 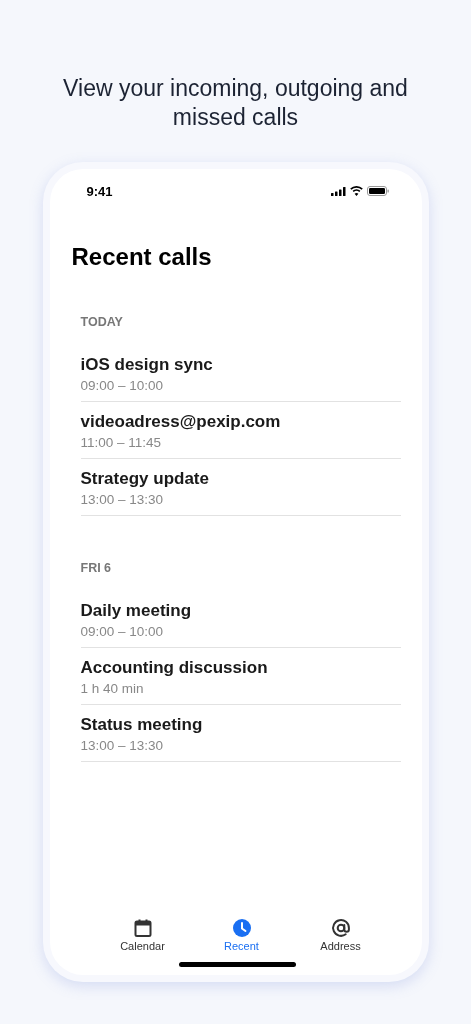 What do you see at coordinates (240, 622) in the screenshot?
I see `call-item: Daily meeting 09:00 – 10:00` at bounding box center [240, 622].